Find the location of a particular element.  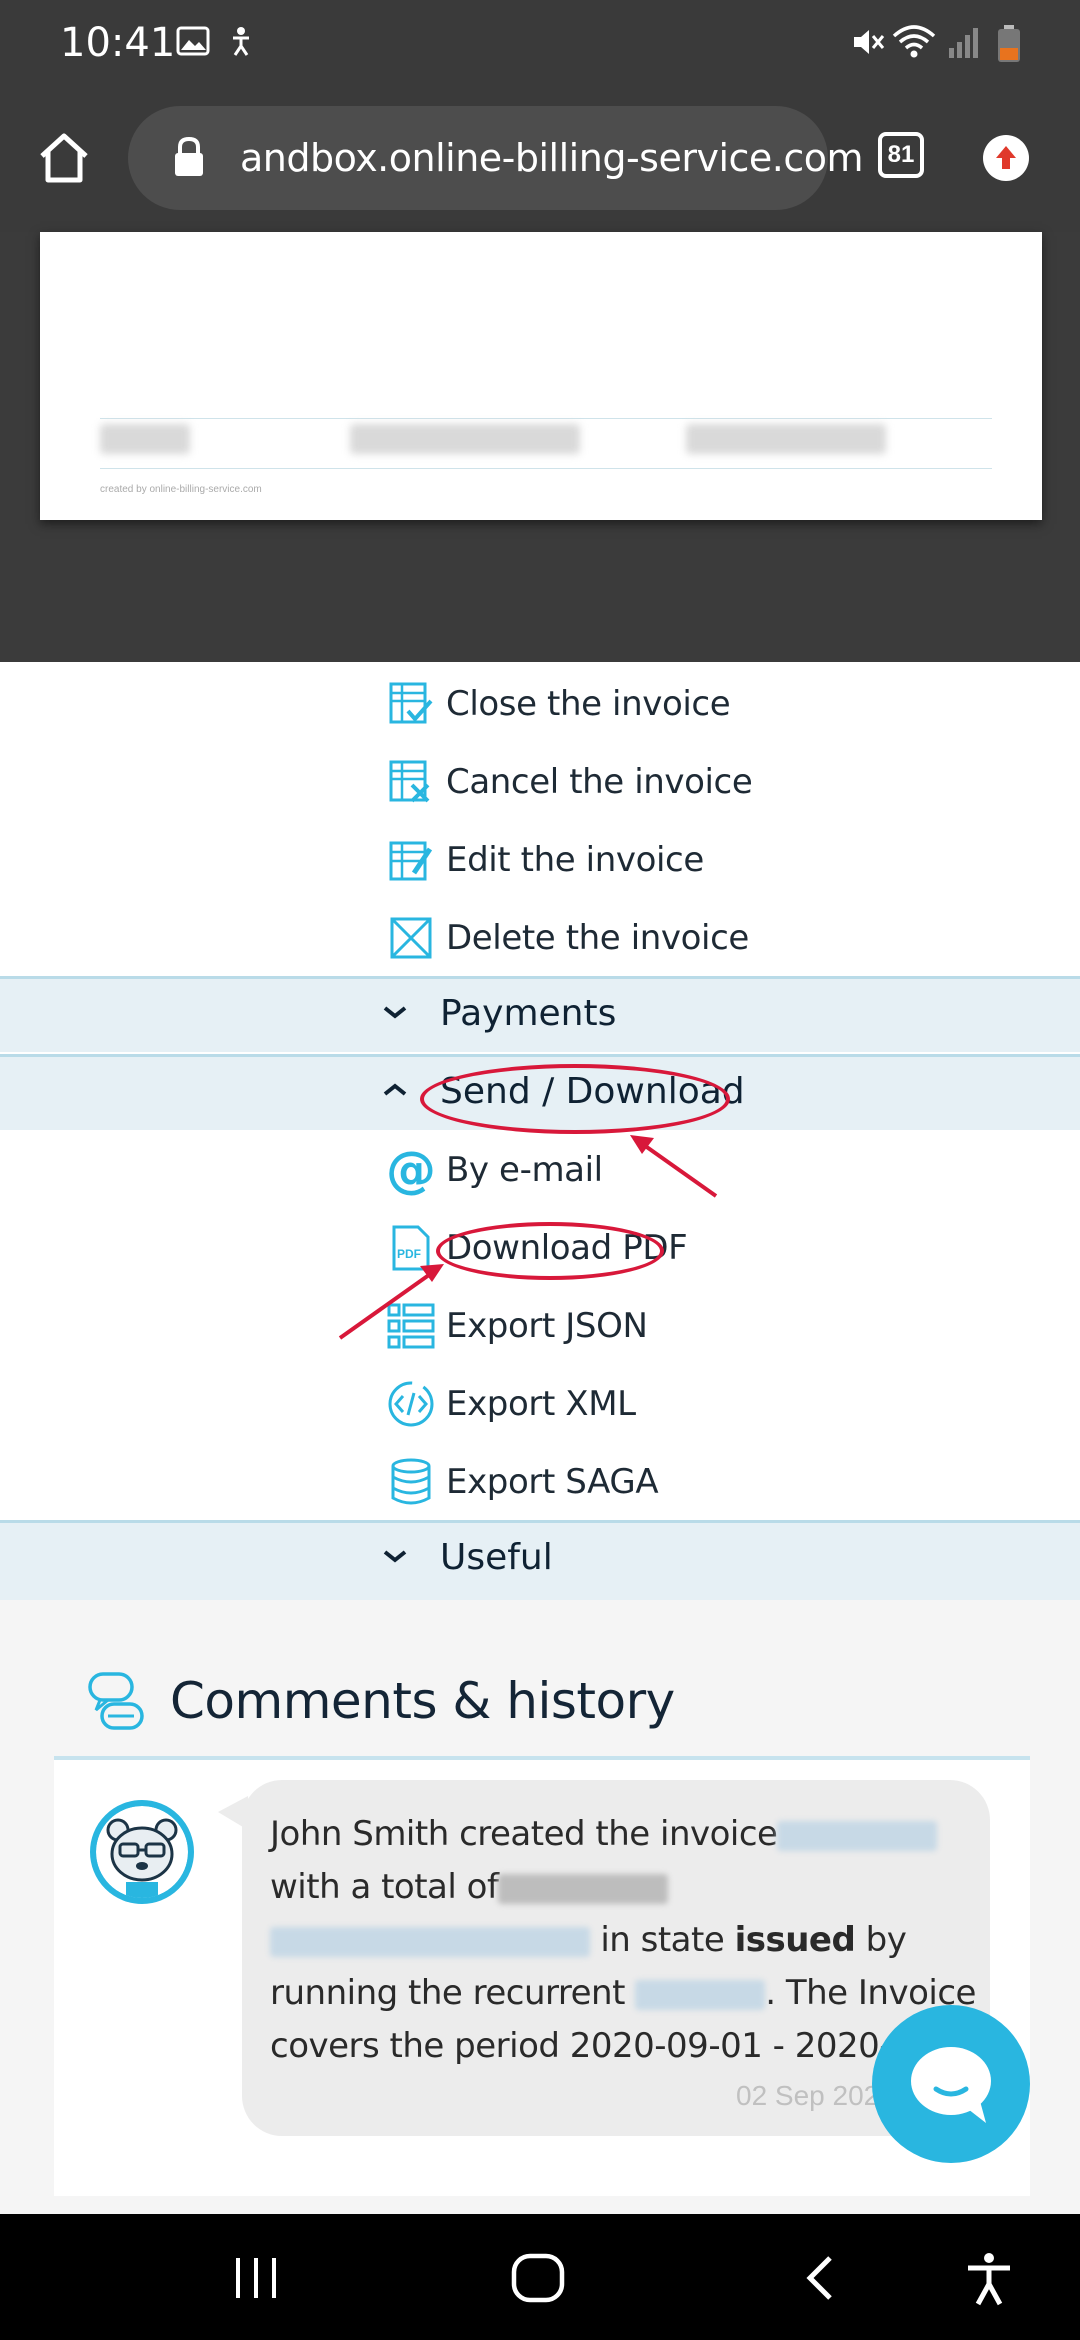

url-text: andbox.online-billing-service.com is located at coordinates (552, 158).